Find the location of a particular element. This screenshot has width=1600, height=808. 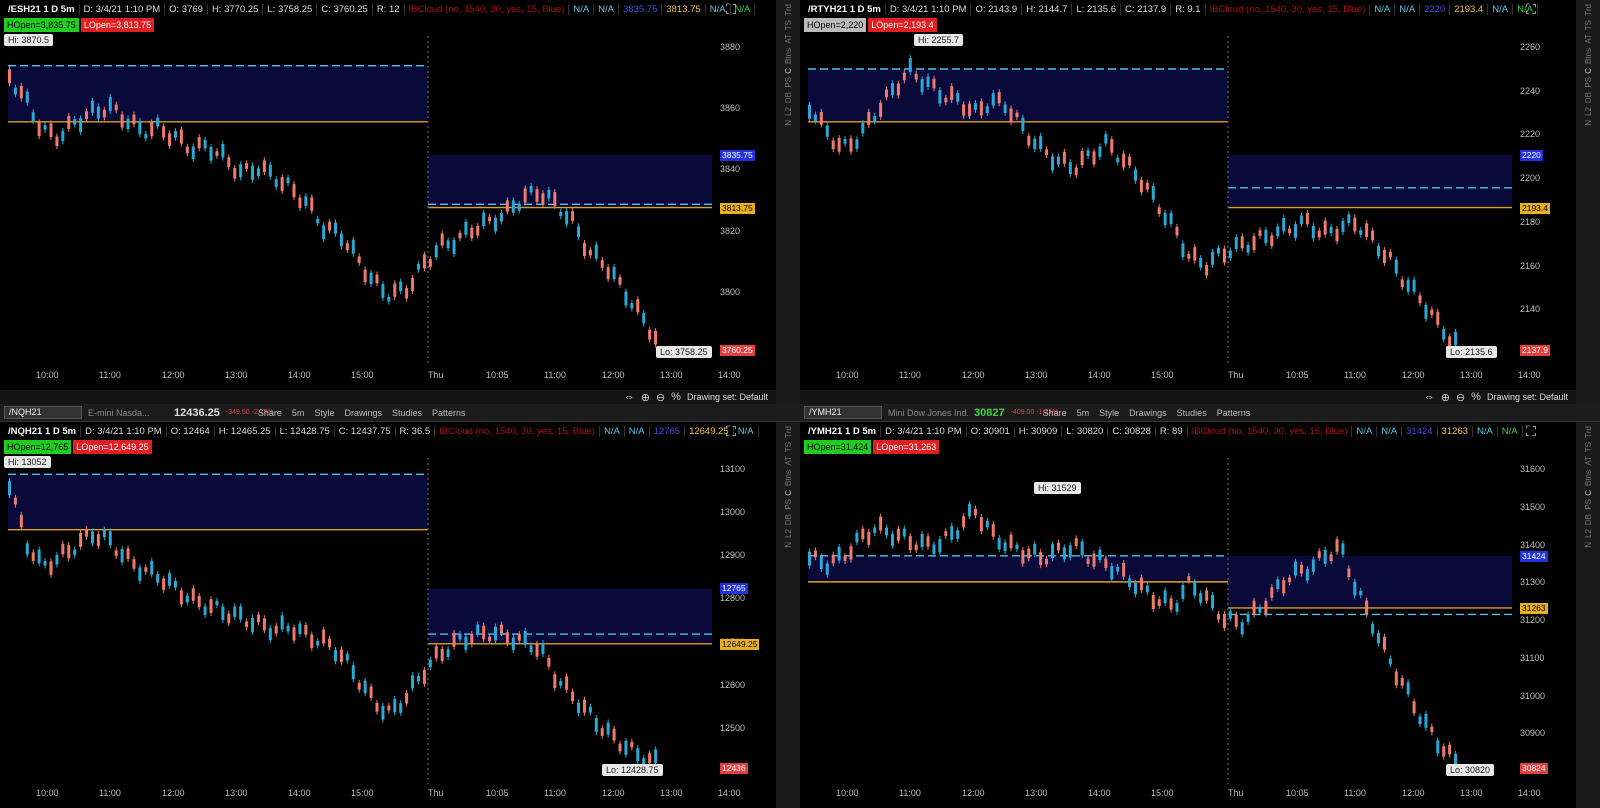

info-range: R: 36.5 is located at coordinates (416, 431).